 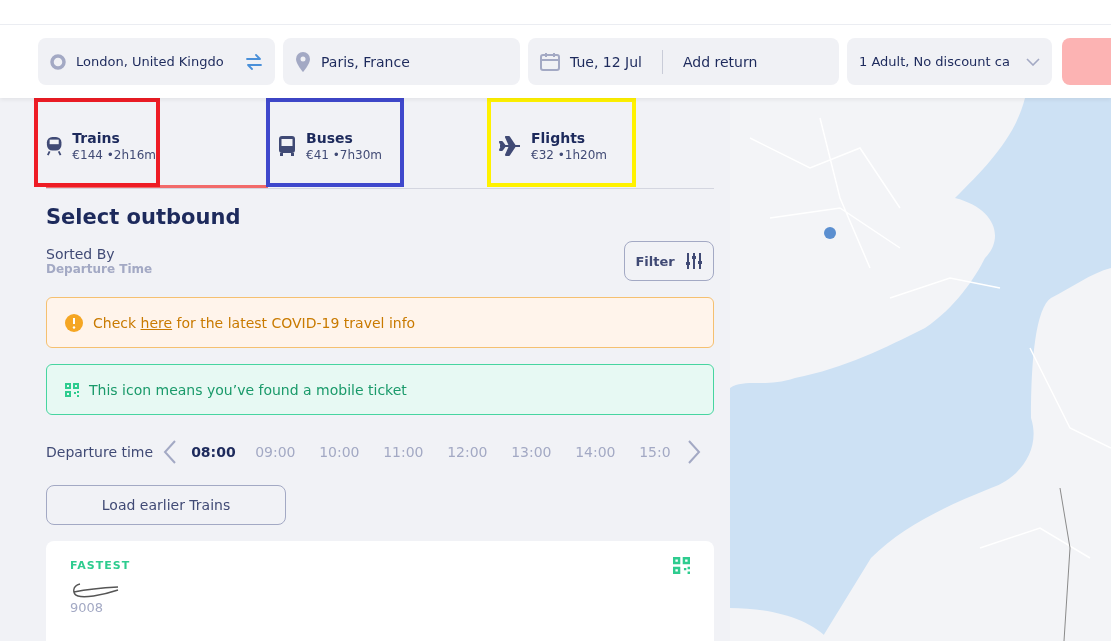 What do you see at coordinates (100, 452) in the screenshot?
I see `departure-label: Departure time` at bounding box center [100, 452].